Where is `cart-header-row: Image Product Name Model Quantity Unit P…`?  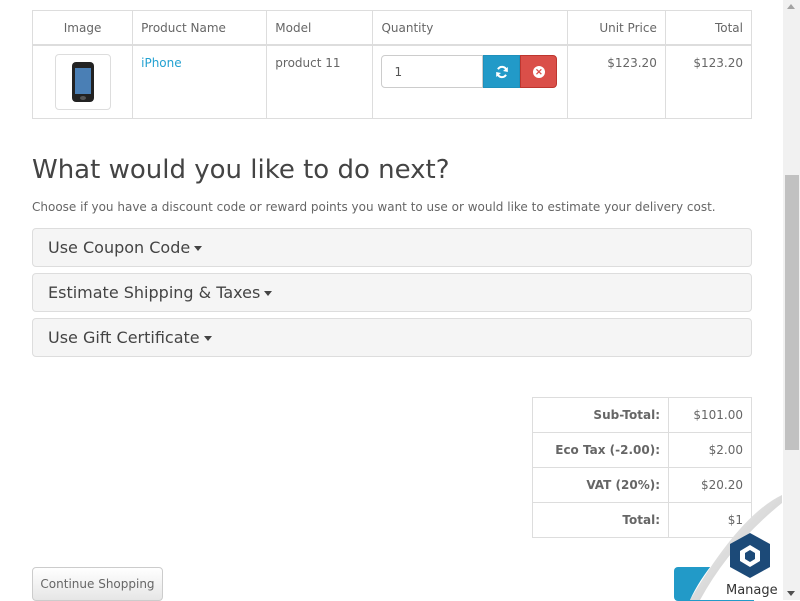
cart-header-row: Image Product Name Model Quantity Unit P… is located at coordinates (392, 28).